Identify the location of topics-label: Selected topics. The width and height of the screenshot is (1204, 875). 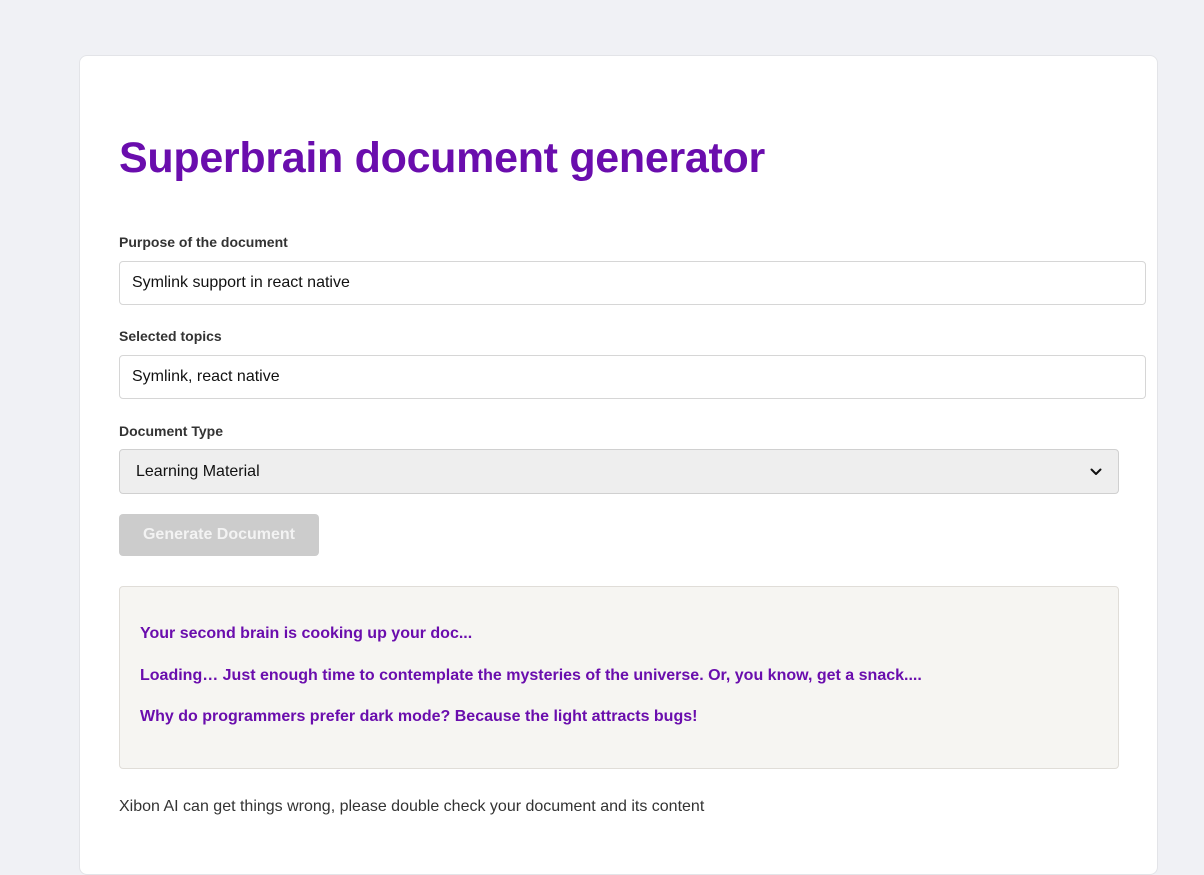
(170, 336).